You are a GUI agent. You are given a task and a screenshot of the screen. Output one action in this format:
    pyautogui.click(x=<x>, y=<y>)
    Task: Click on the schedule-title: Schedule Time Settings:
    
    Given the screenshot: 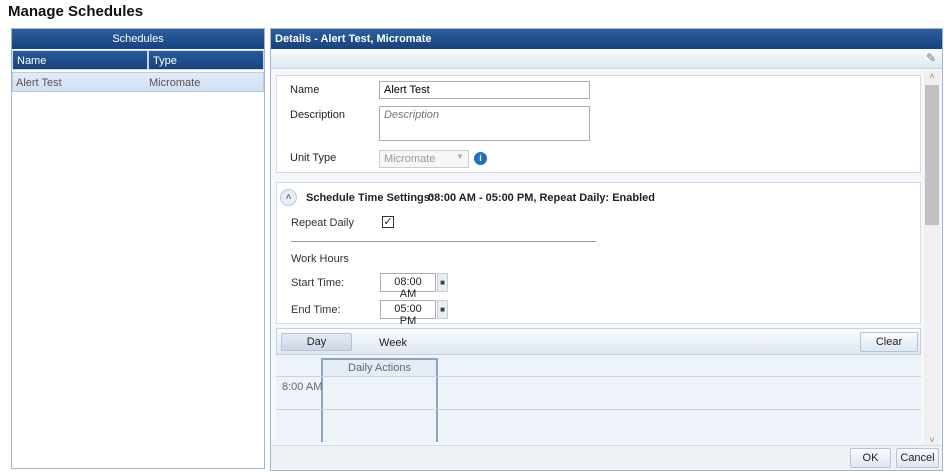 What is the action you would take?
    pyautogui.click(x=370, y=198)
    